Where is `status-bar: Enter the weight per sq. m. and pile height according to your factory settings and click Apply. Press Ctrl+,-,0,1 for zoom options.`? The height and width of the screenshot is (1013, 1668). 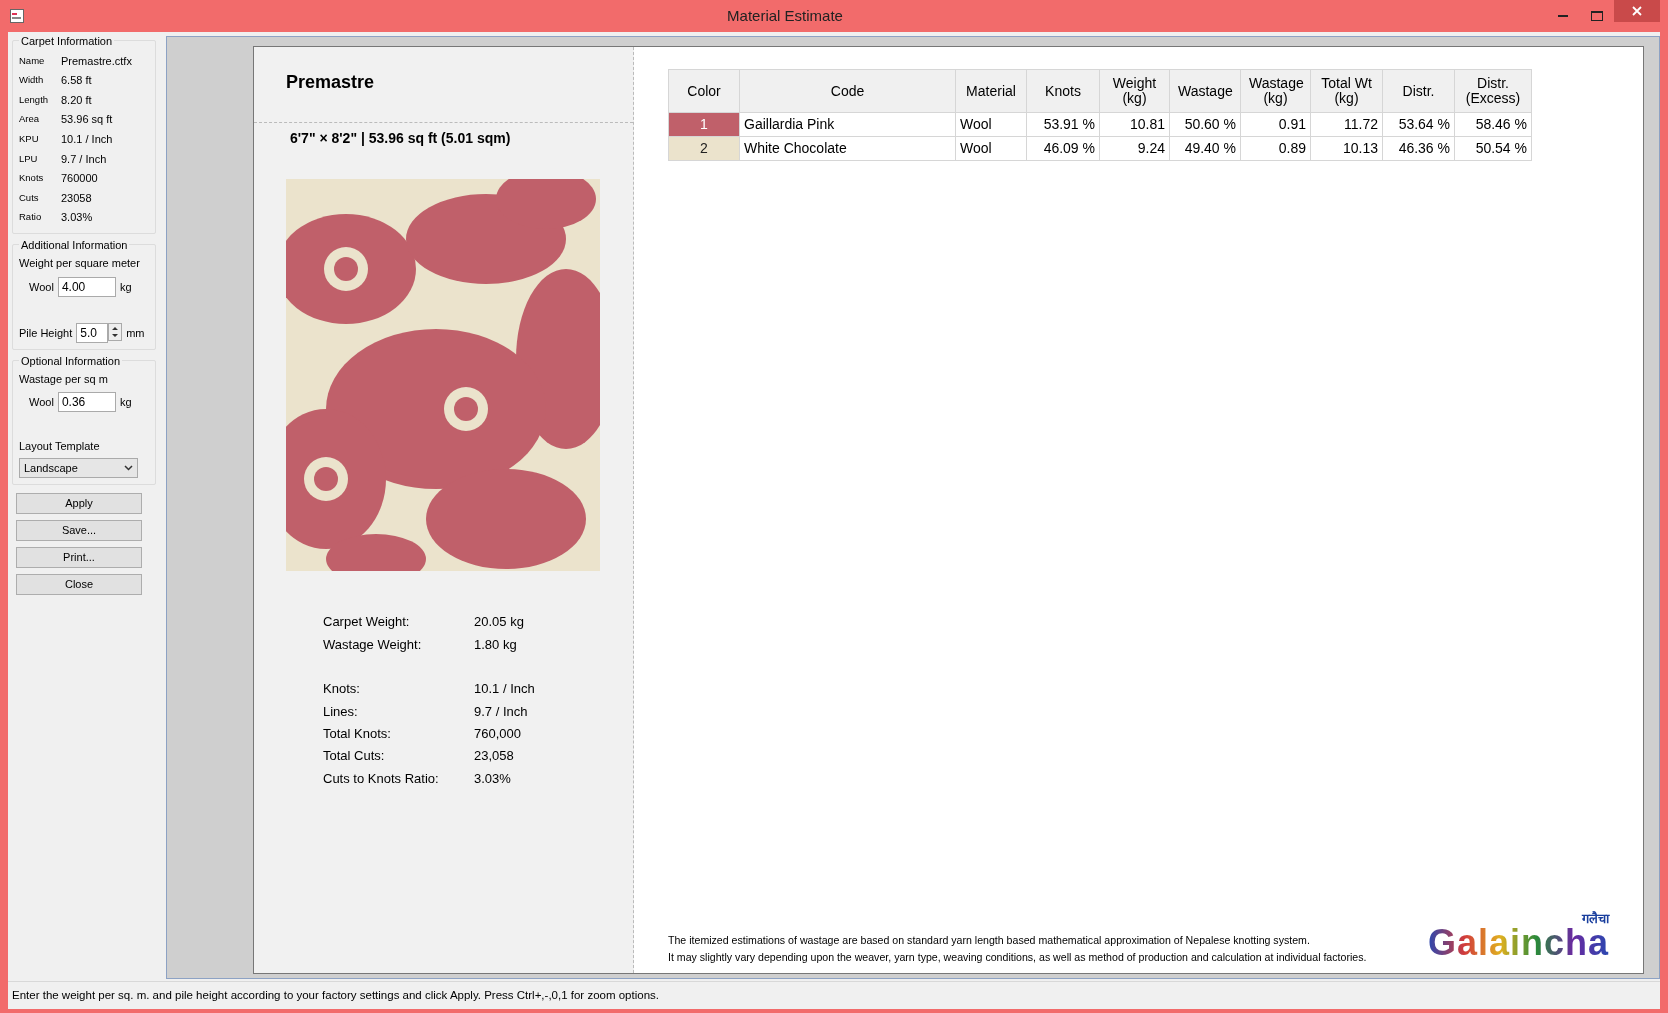 status-bar: Enter the weight per sq. m. and pile height according to your factory settings and click Apply. Press Ctrl+,-,0,1 for zoom options. is located at coordinates (834, 995).